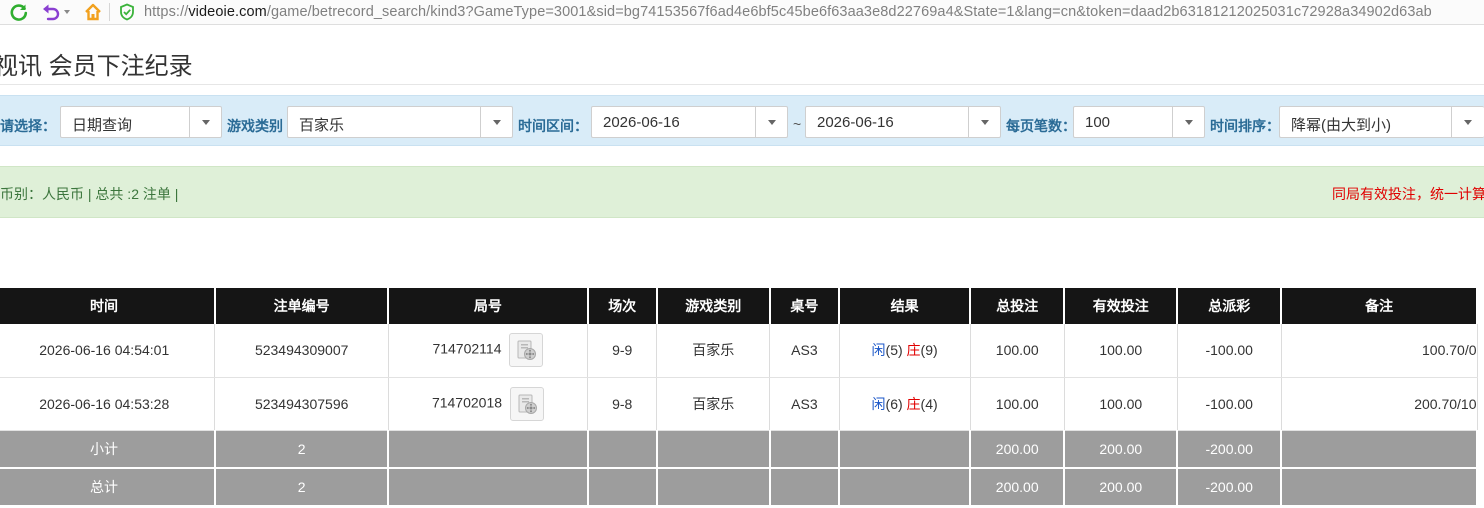 The image size is (1484, 508). What do you see at coordinates (1341, 125) in the screenshot?
I see `sort-value: 降幂(由大到小)` at bounding box center [1341, 125].